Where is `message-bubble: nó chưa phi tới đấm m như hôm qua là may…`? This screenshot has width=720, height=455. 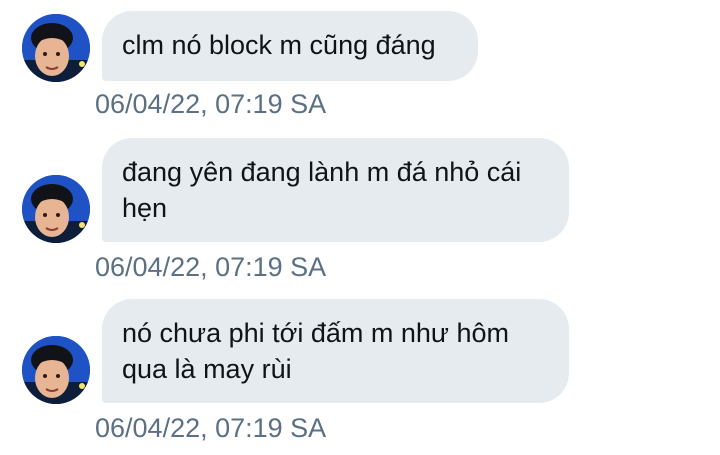
message-bubble: nó chưa phi tới đấm m như hôm qua là may… is located at coordinates (335, 351).